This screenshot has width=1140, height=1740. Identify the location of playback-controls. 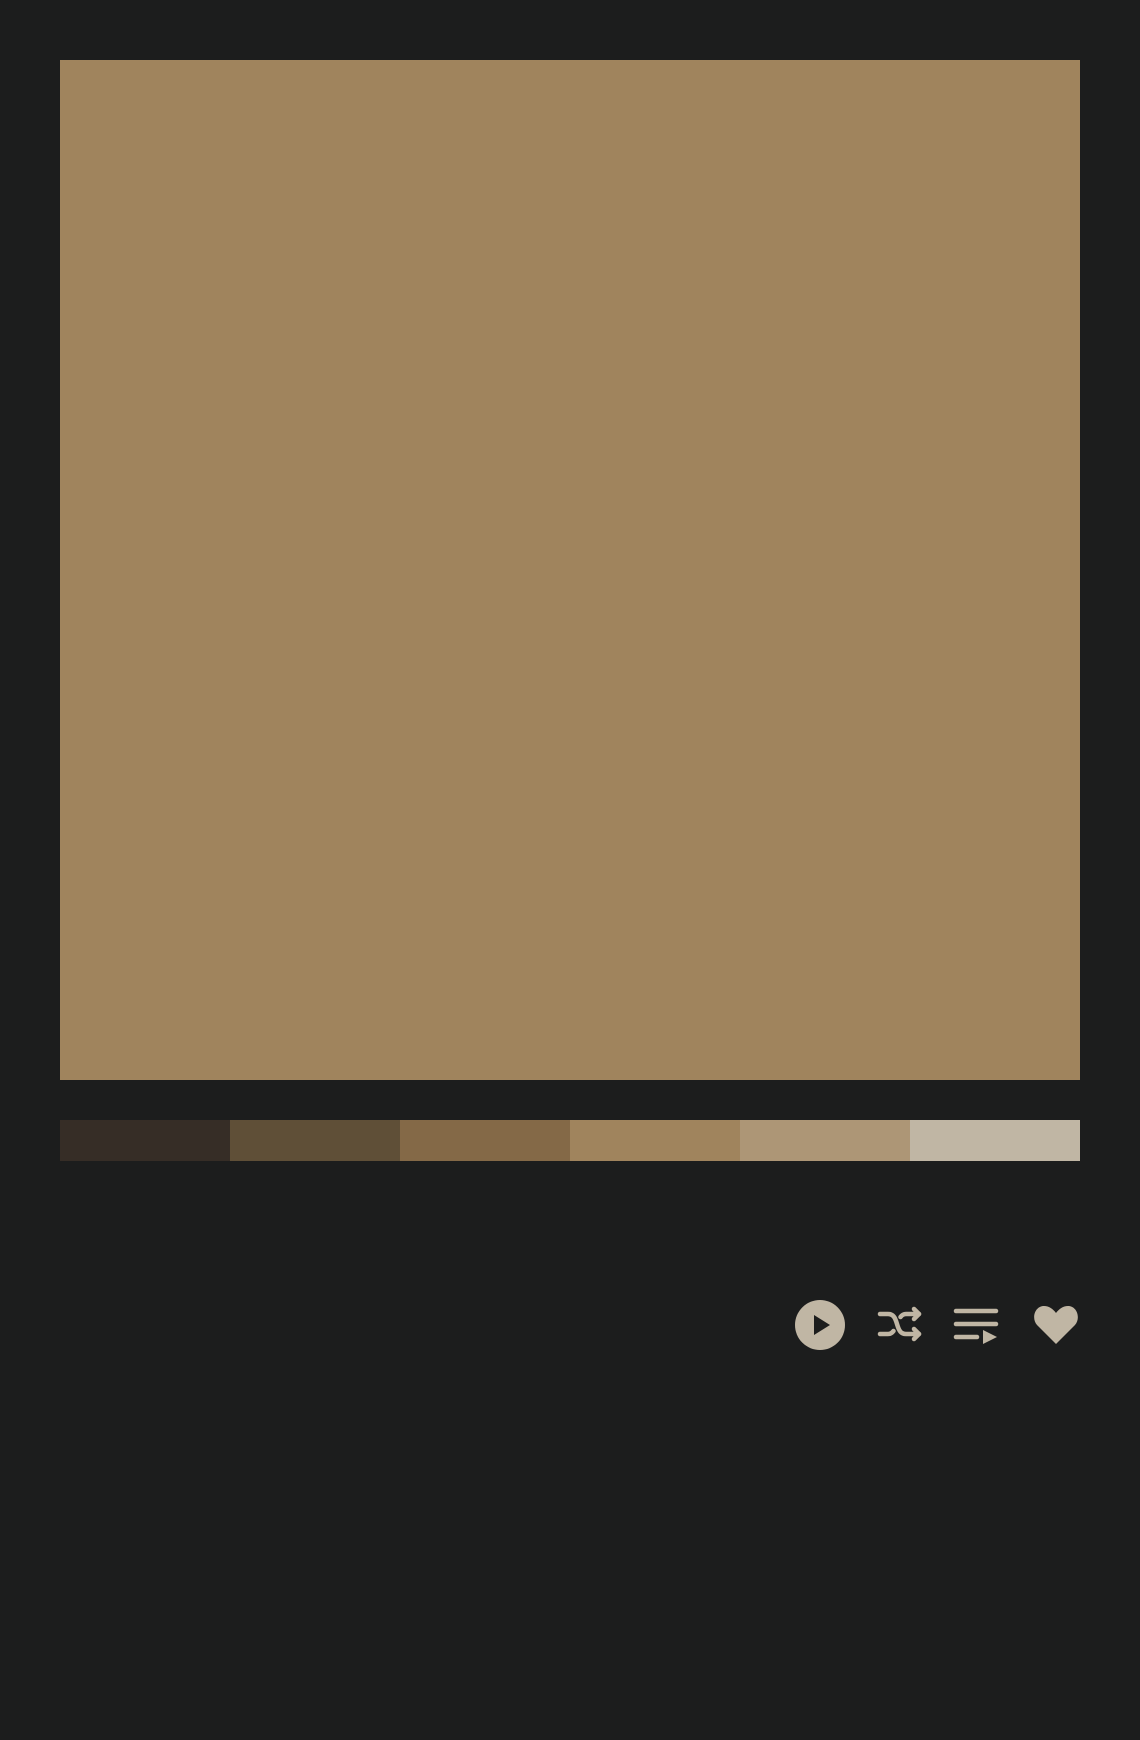
(937, 1325).